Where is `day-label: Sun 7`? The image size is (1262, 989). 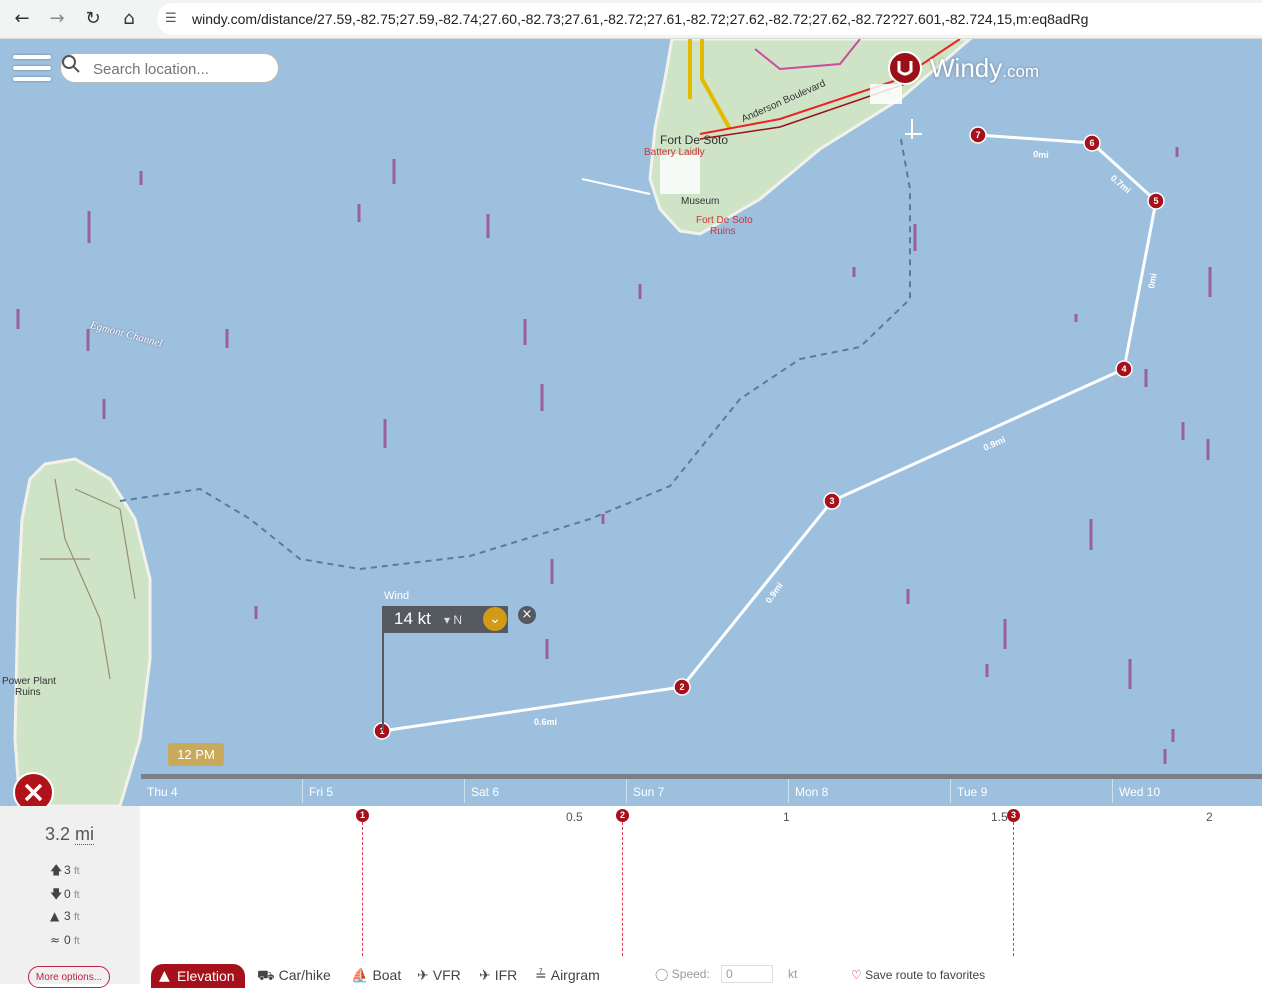 day-label: Sun 7 is located at coordinates (645, 791).